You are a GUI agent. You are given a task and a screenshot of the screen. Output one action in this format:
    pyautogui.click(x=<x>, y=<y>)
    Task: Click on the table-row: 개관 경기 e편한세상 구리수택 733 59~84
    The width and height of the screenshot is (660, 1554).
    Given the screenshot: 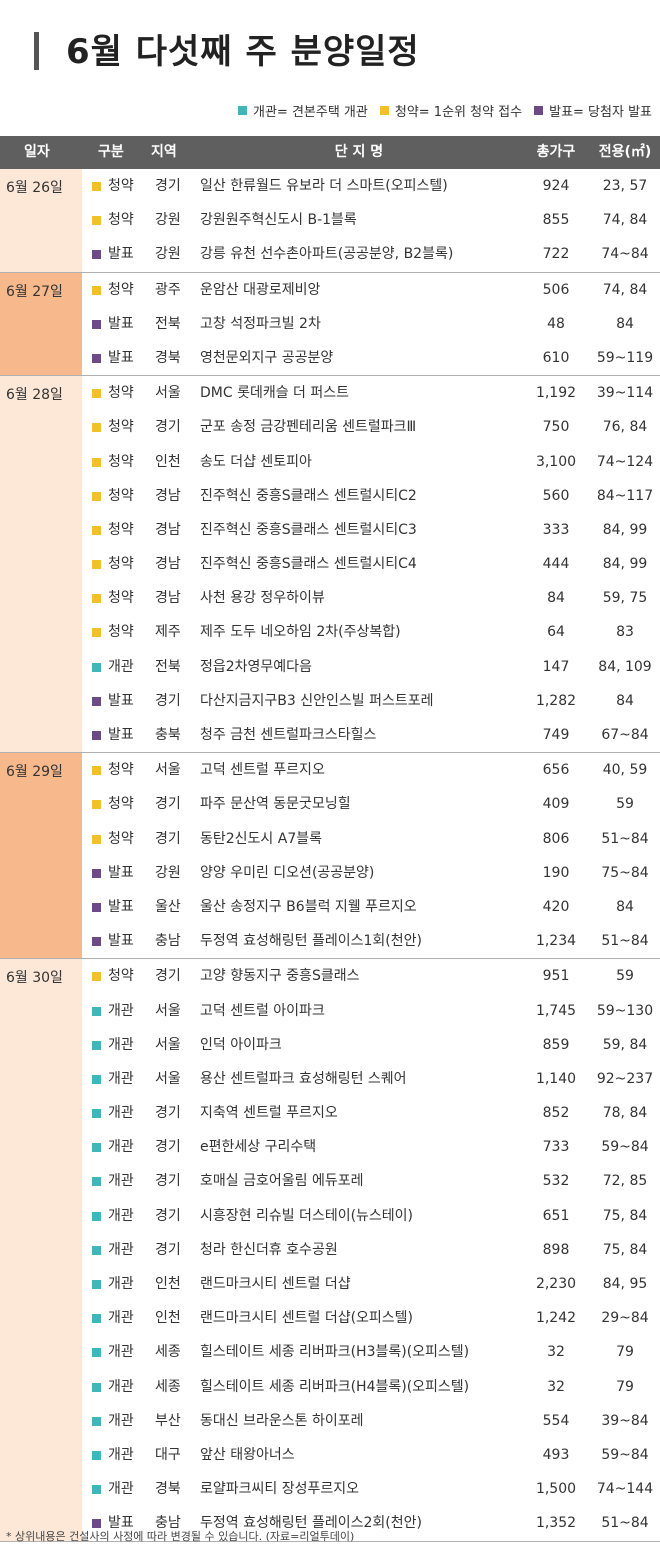 What is the action you would take?
    pyautogui.click(x=330, y=1147)
    